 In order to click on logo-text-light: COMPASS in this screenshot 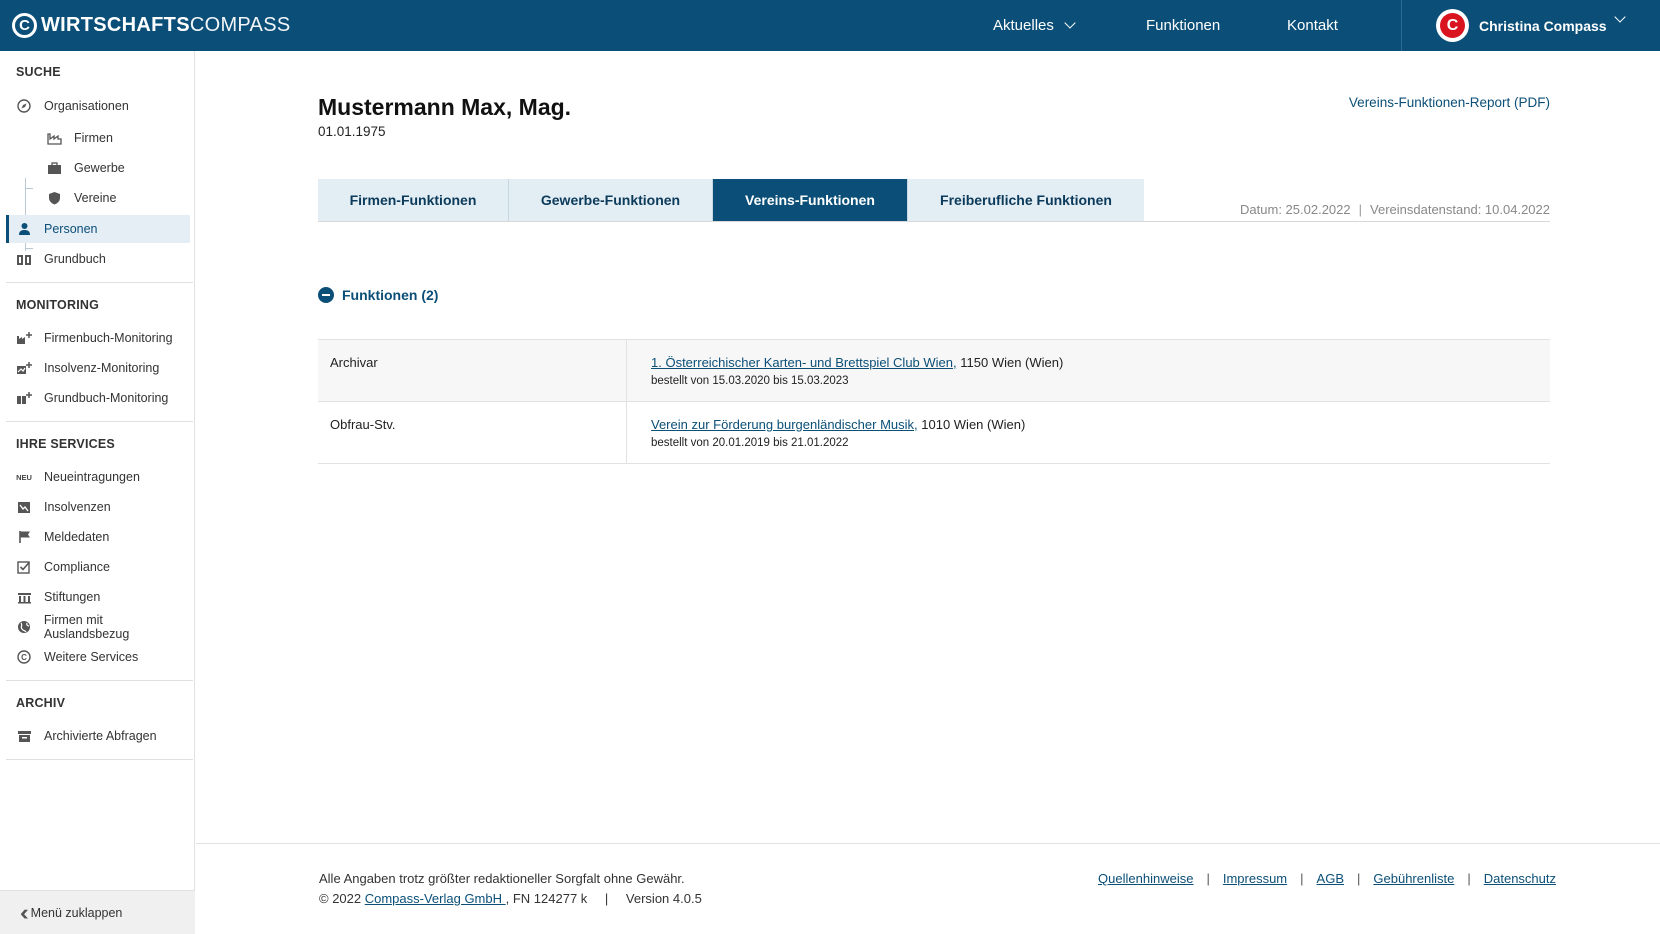, I will do `click(240, 24)`.